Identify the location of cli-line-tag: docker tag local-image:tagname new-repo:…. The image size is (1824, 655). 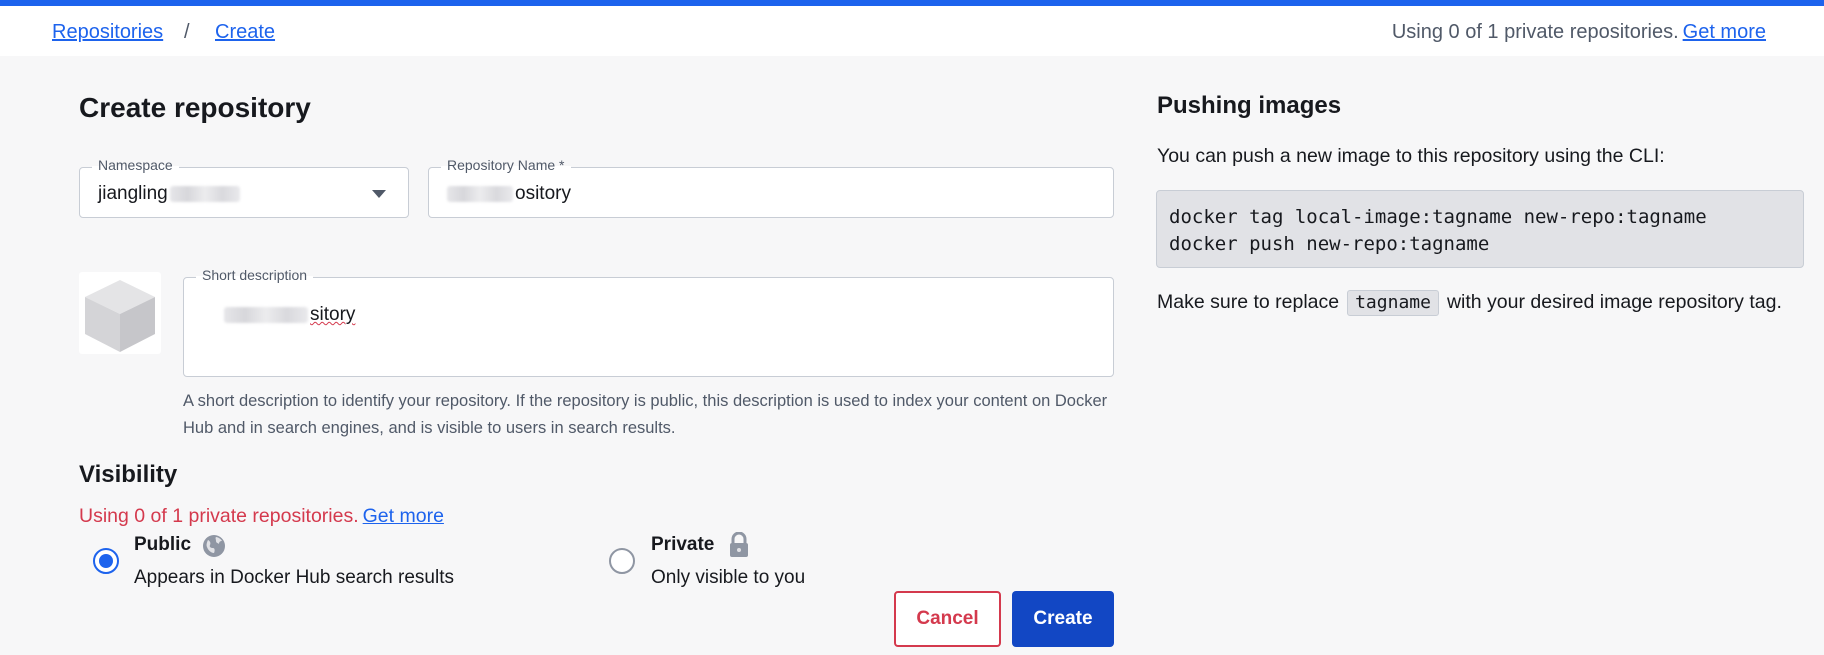
(1438, 217).